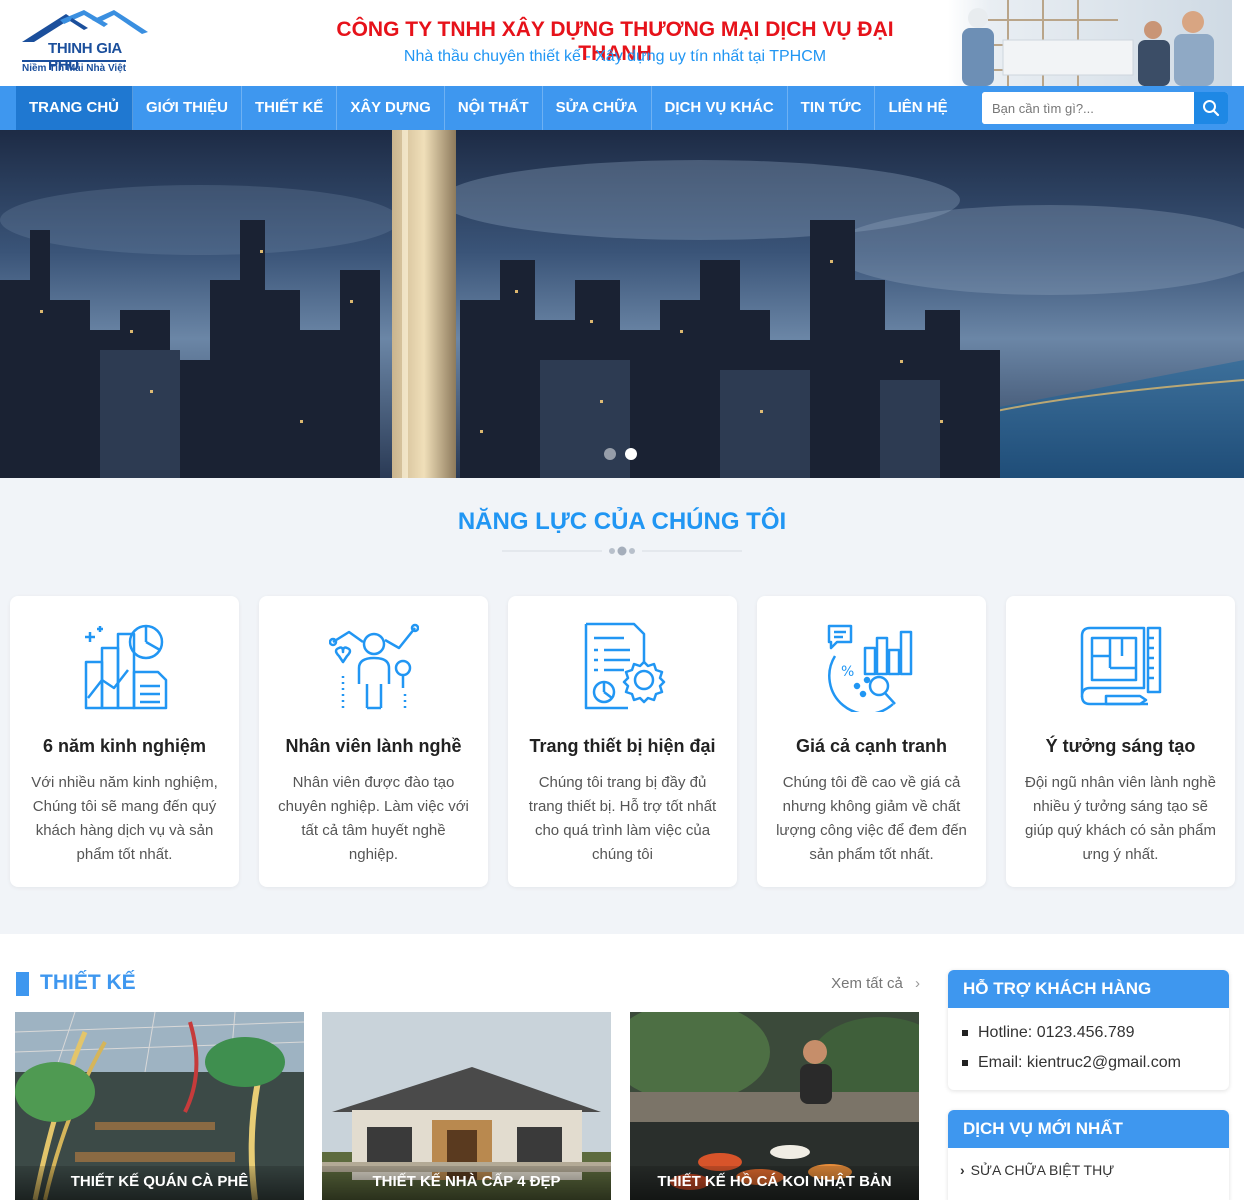 The width and height of the screenshot is (1244, 1200). Describe the element at coordinates (74, 67) in the screenshot. I see `logo-slogan: Niềm Tin Mái Nhà Việt` at that location.